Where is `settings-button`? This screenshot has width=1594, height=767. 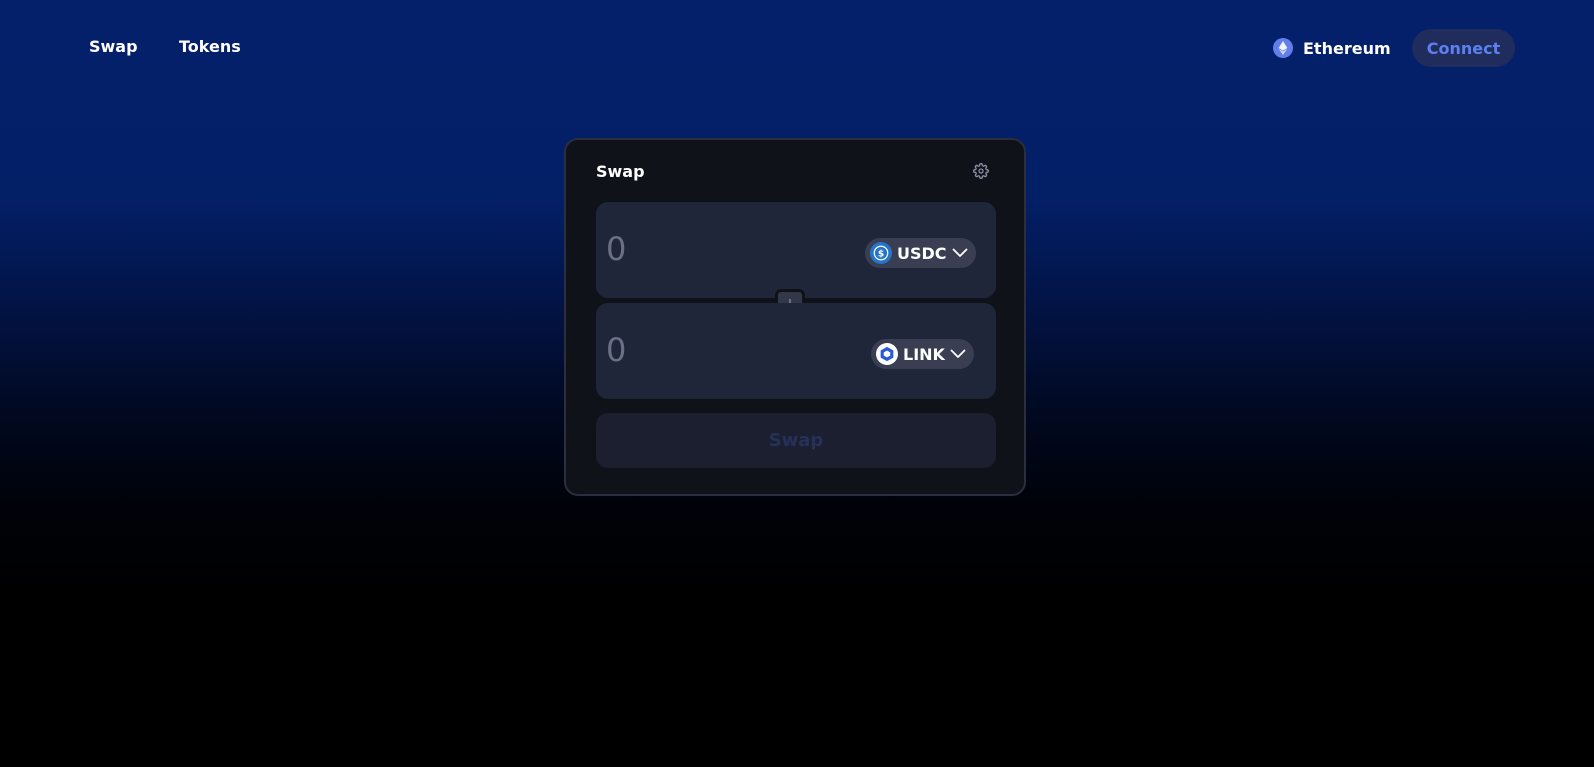
settings-button is located at coordinates (981, 171).